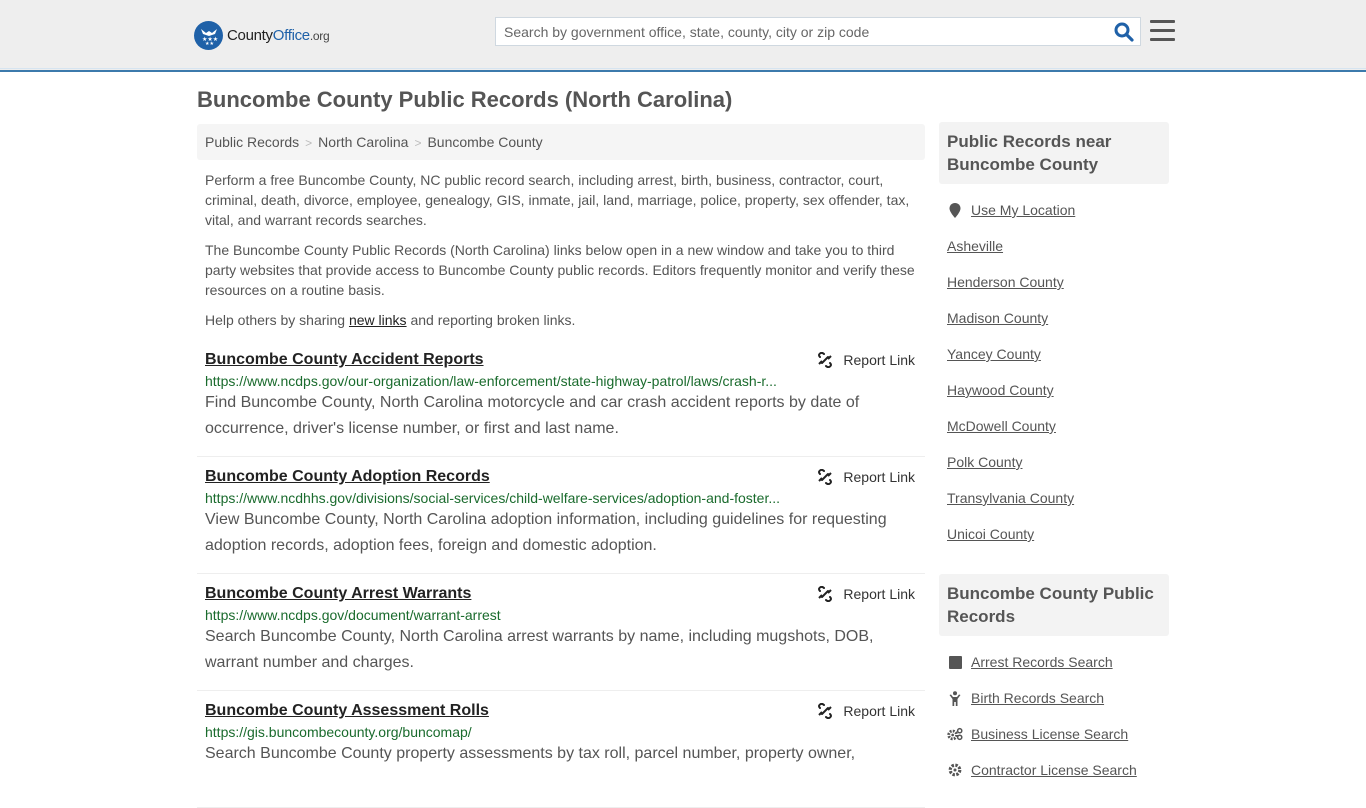 The image size is (1366, 808). What do you see at coordinates (955, 734) in the screenshot?
I see `gears-icon` at bounding box center [955, 734].